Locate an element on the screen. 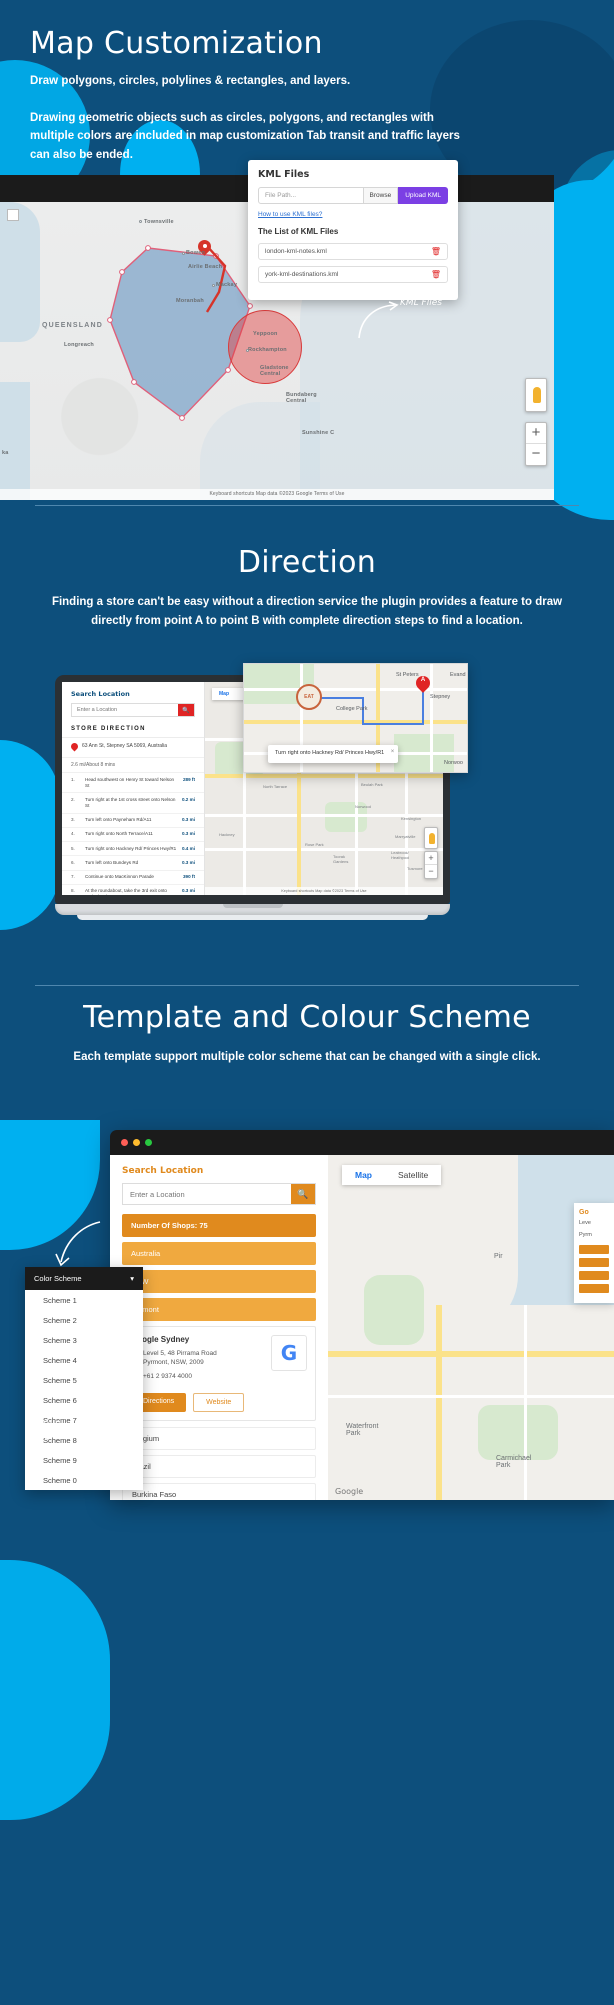  kml-howto-link: How to use KML files? is located at coordinates (353, 214).